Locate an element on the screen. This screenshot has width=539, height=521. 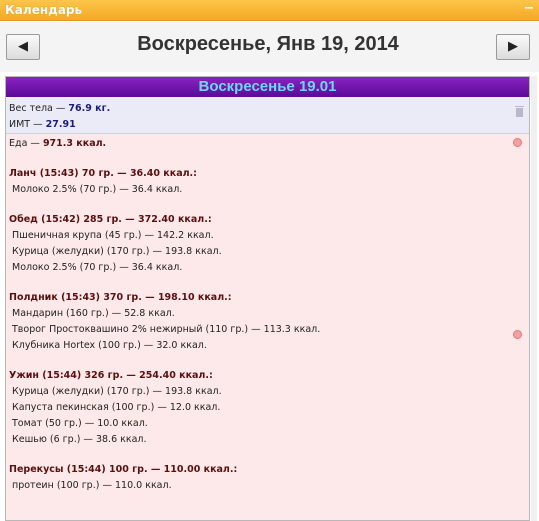
day-header: Воскресенье 19.01 is located at coordinates (267, 87).